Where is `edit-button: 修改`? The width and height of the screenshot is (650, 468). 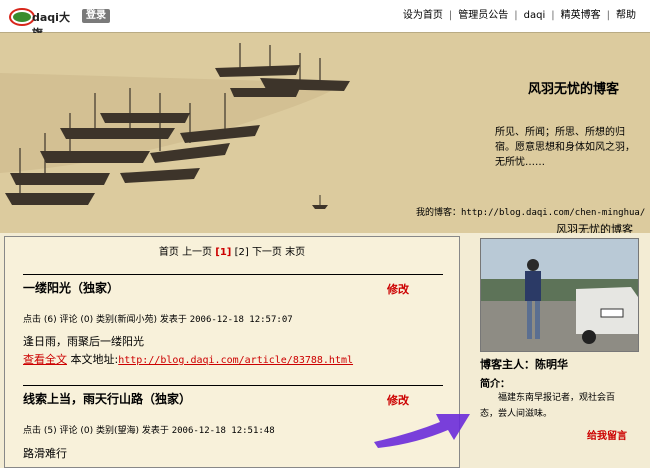
edit-button: 修改 is located at coordinates (398, 289).